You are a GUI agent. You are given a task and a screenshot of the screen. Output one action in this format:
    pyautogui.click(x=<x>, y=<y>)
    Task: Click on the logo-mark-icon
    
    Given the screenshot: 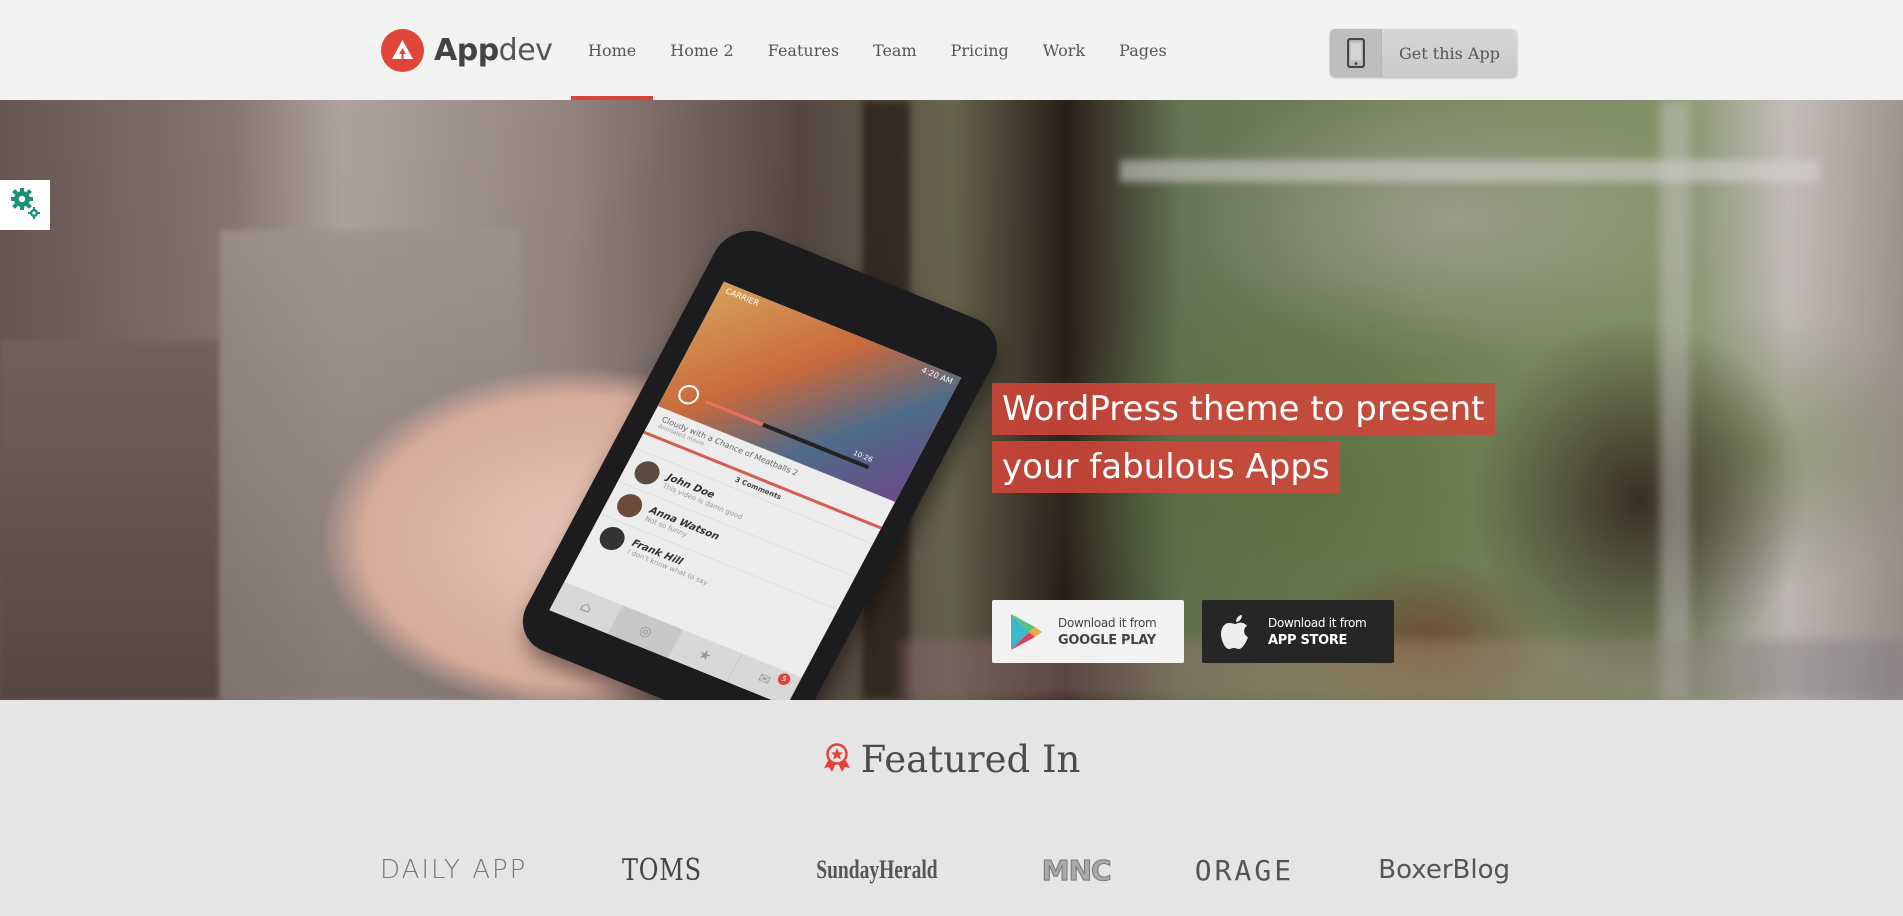 What is the action you would take?
    pyautogui.click(x=402, y=50)
    